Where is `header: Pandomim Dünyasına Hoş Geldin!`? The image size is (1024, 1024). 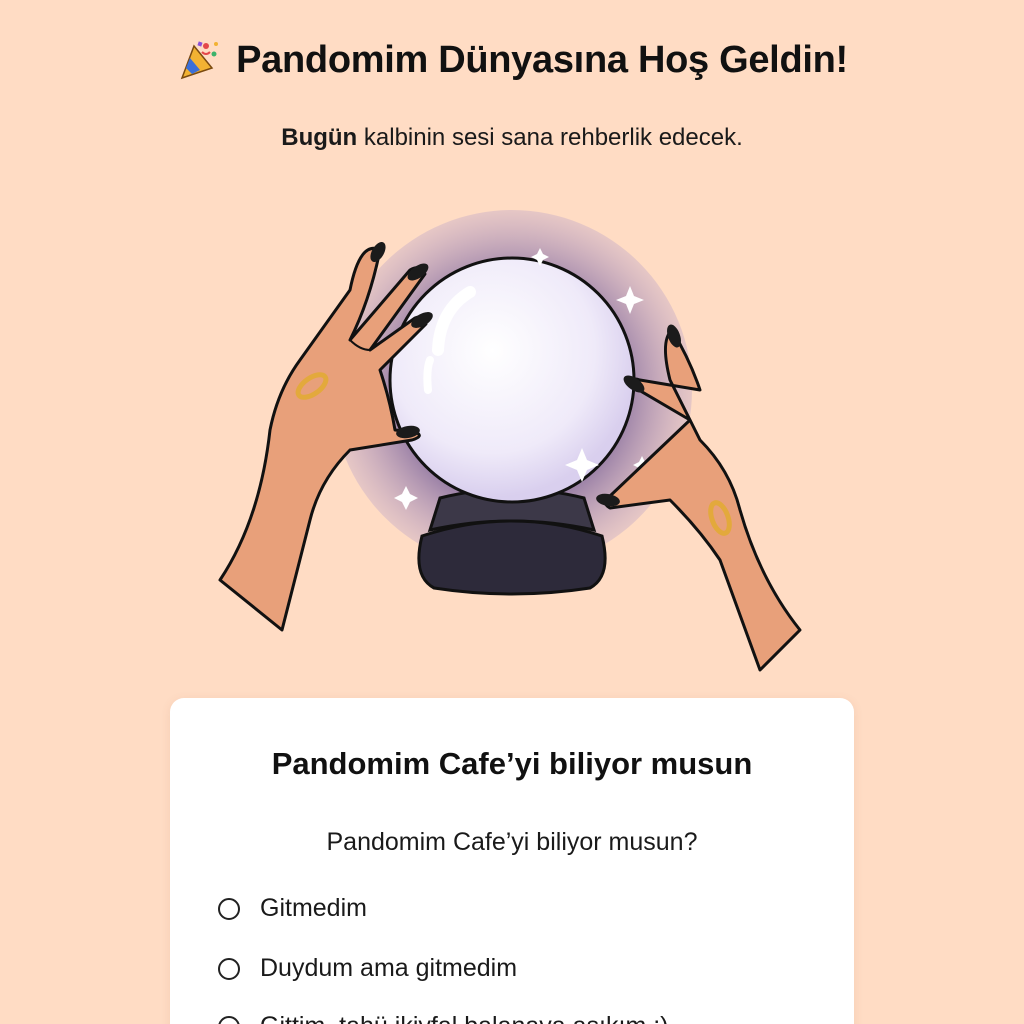 header: Pandomim Dünyasına Hoş Geldin! is located at coordinates (512, 60).